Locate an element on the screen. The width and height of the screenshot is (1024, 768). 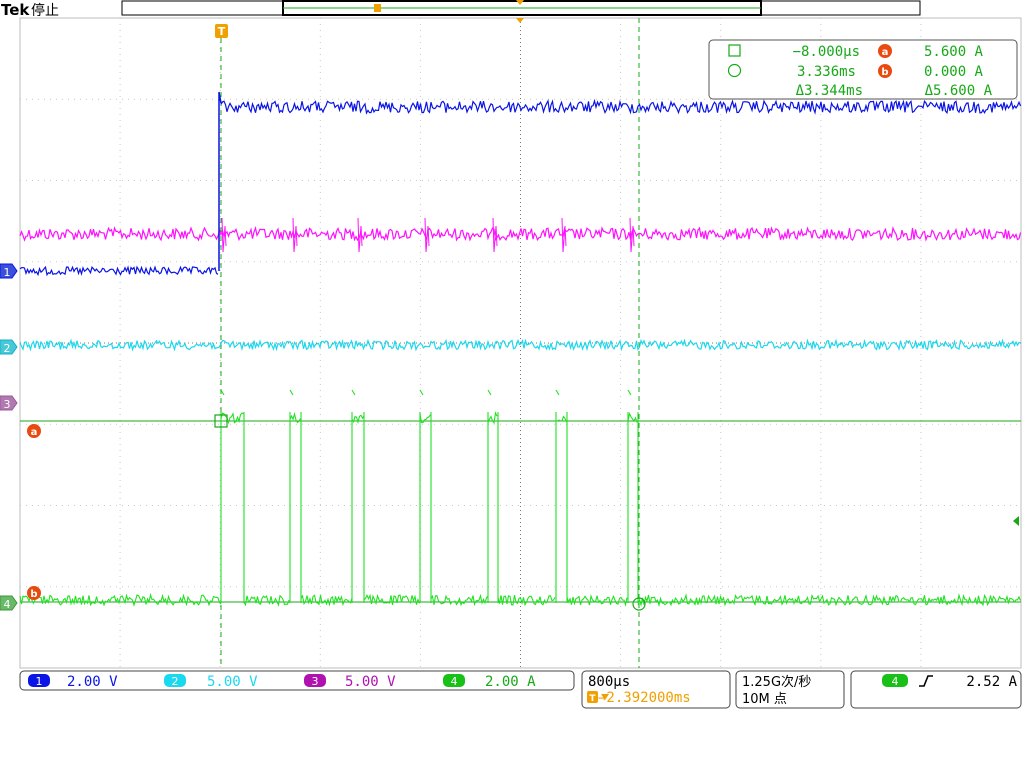
acquisition-panel: 1.25G次/秒 10M 点 is located at coordinates (790, 689).